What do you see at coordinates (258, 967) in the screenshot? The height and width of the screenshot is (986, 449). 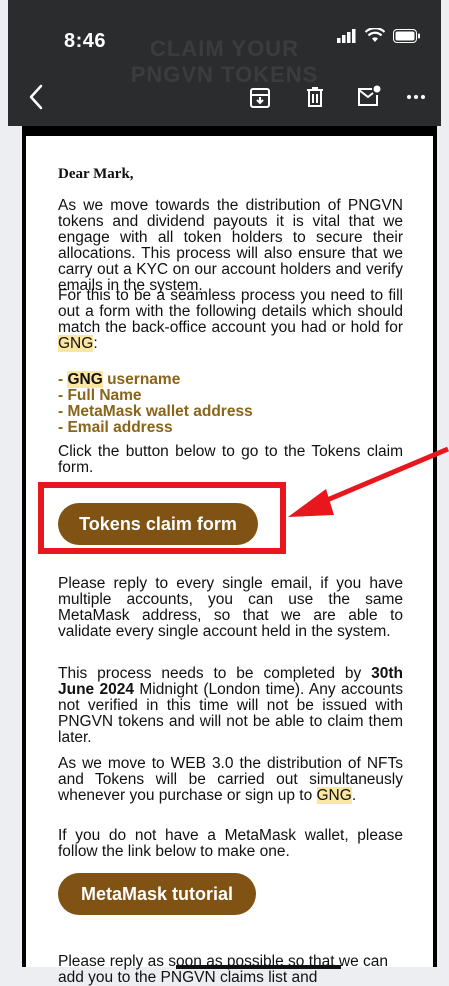 I see `strikethrough-mark` at bounding box center [258, 967].